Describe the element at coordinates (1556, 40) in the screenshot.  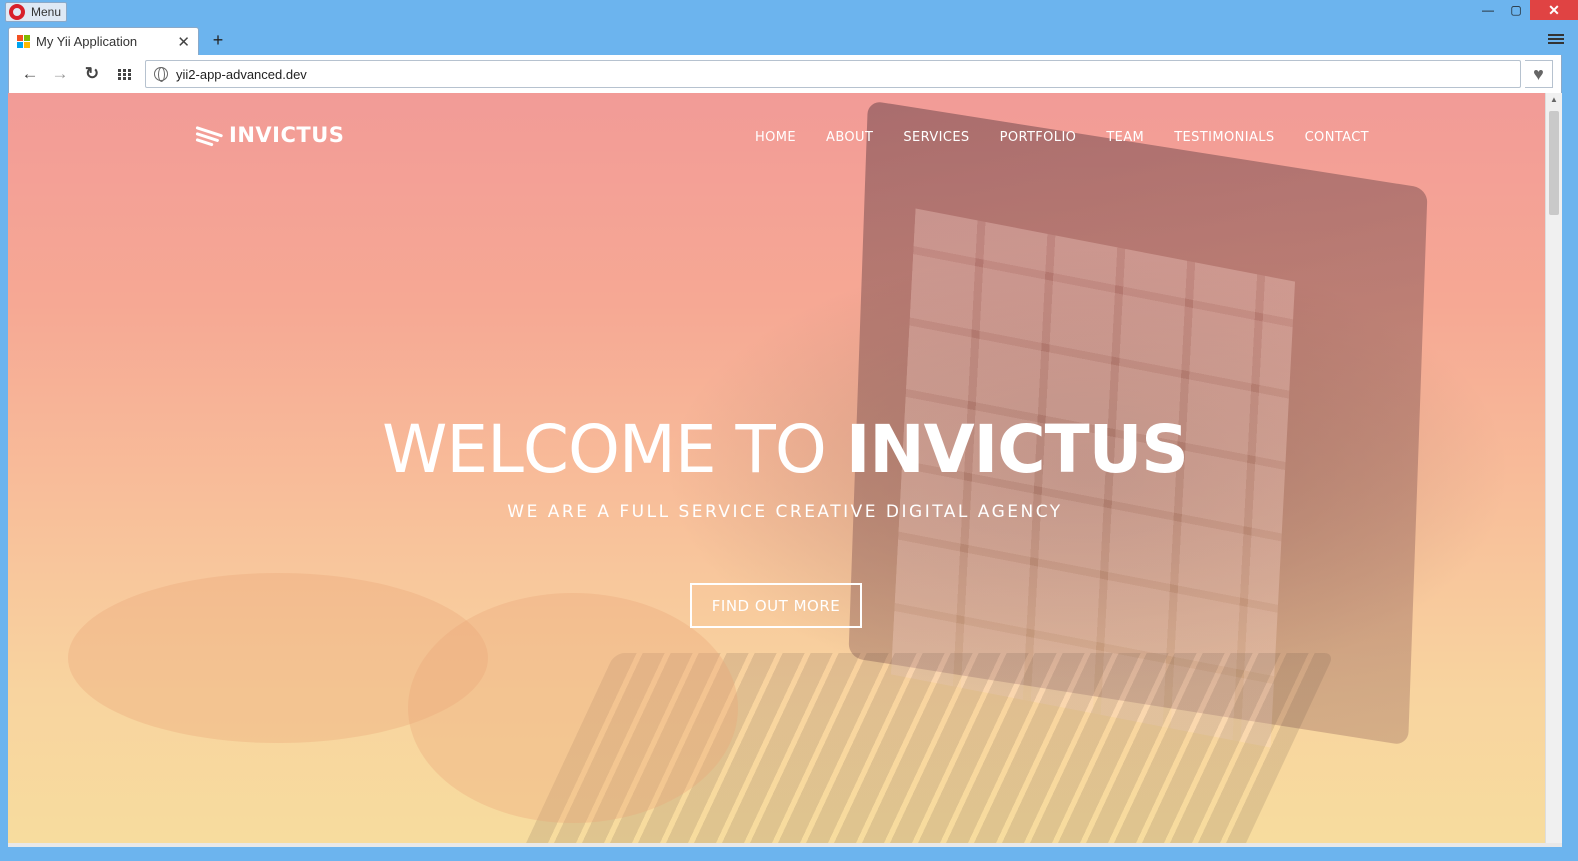
I see `tab-menu-icon` at that location.